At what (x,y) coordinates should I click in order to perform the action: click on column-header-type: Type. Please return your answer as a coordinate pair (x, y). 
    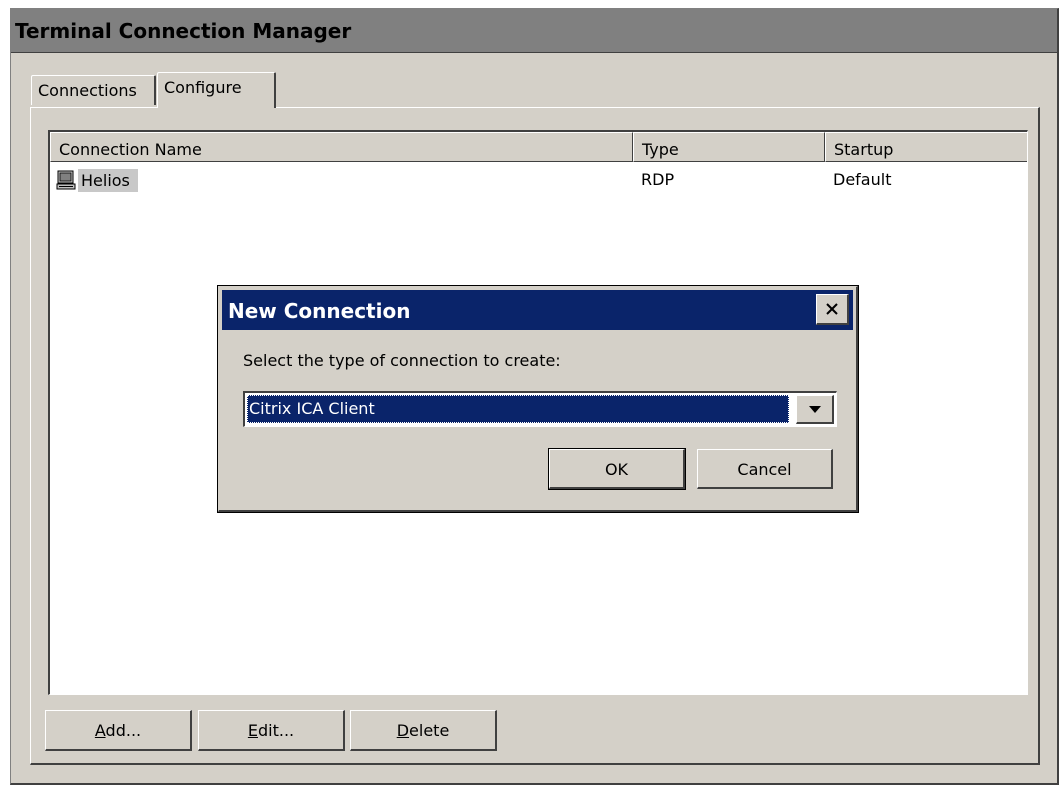
    Looking at the image, I should click on (729, 147).